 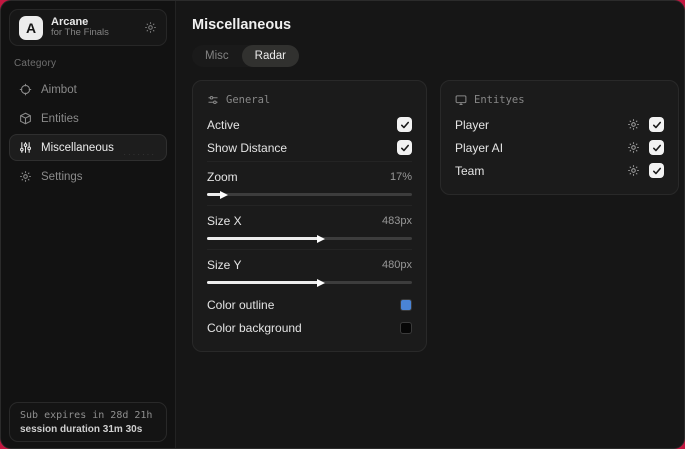 What do you see at coordinates (559, 170) in the screenshot?
I see `entity-row-team: Team` at bounding box center [559, 170].